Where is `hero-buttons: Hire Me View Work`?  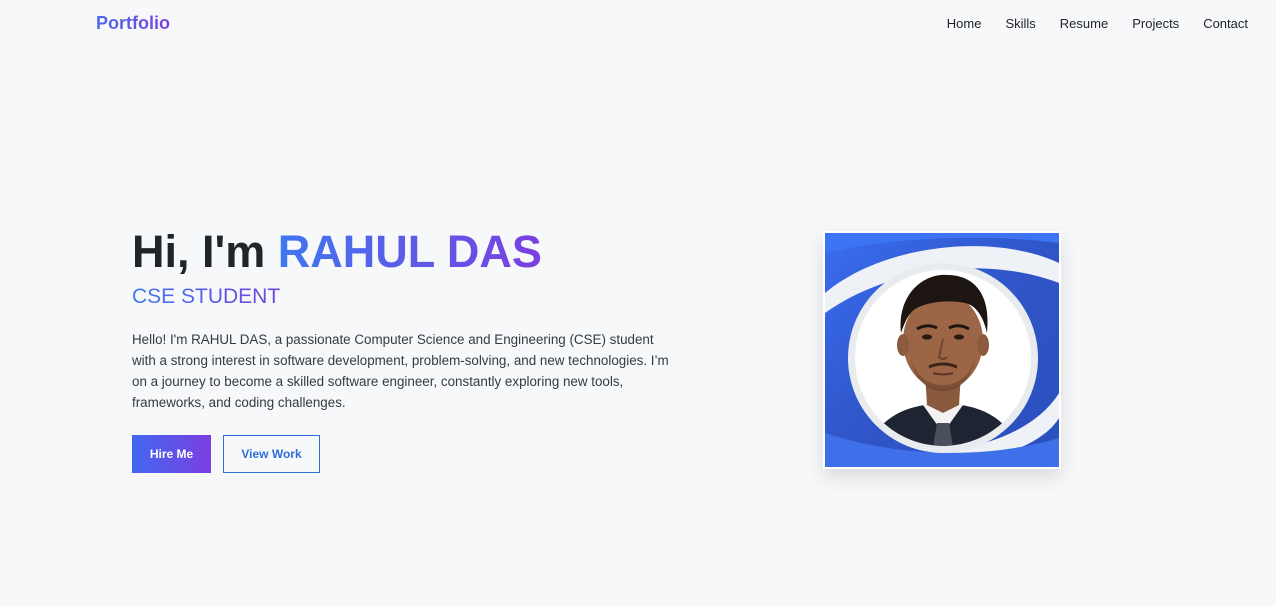 hero-buttons: Hire Me View Work is located at coordinates (412, 454).